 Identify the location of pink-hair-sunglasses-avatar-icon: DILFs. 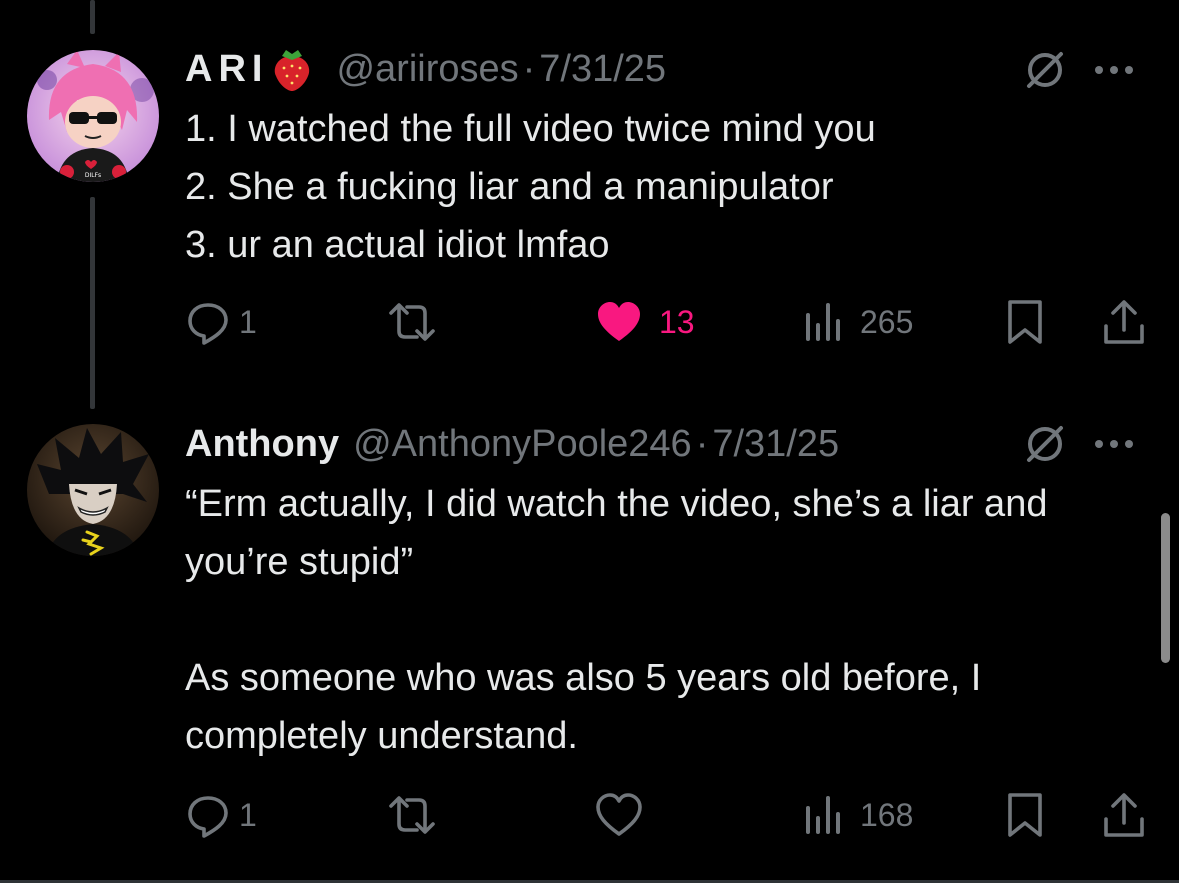
(93, 116).